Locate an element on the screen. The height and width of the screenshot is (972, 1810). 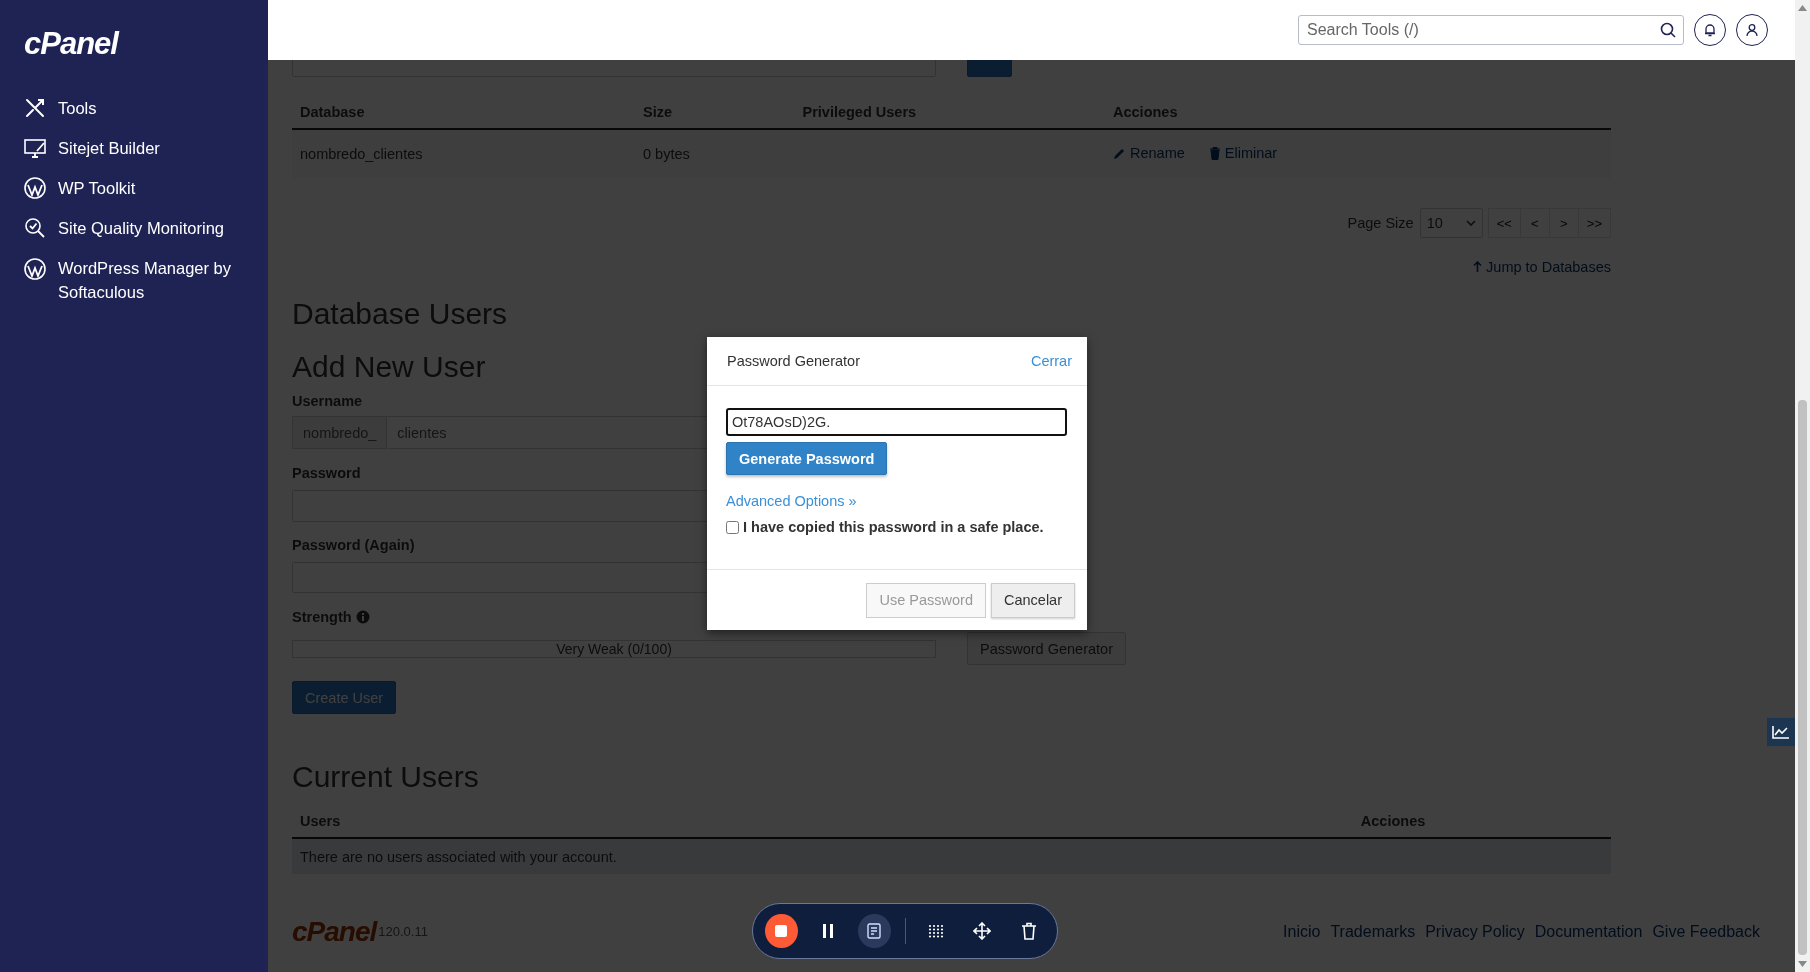
footer-link: Inicio is located at coordinates (1302, 931).